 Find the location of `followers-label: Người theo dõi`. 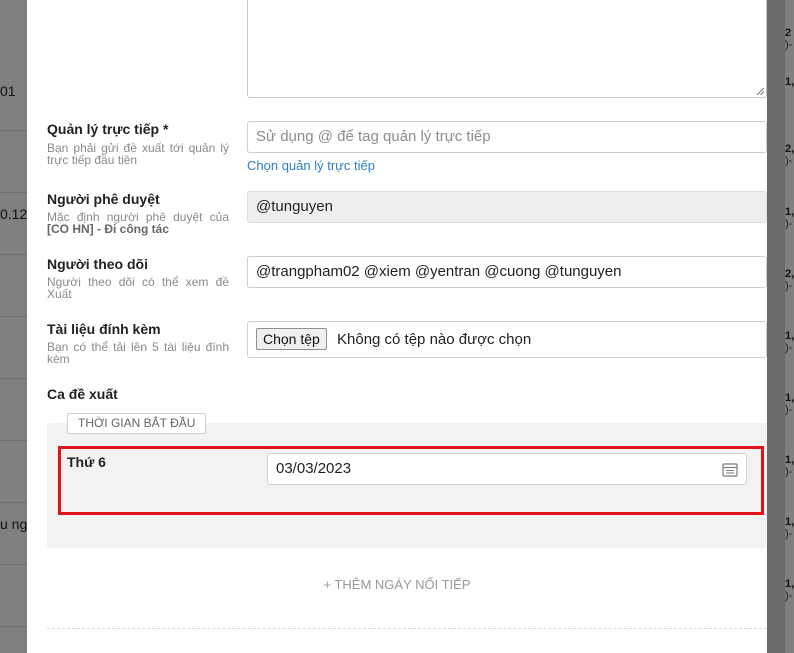

followers-label: Người theo dõi is located at coordinates (97, 264).